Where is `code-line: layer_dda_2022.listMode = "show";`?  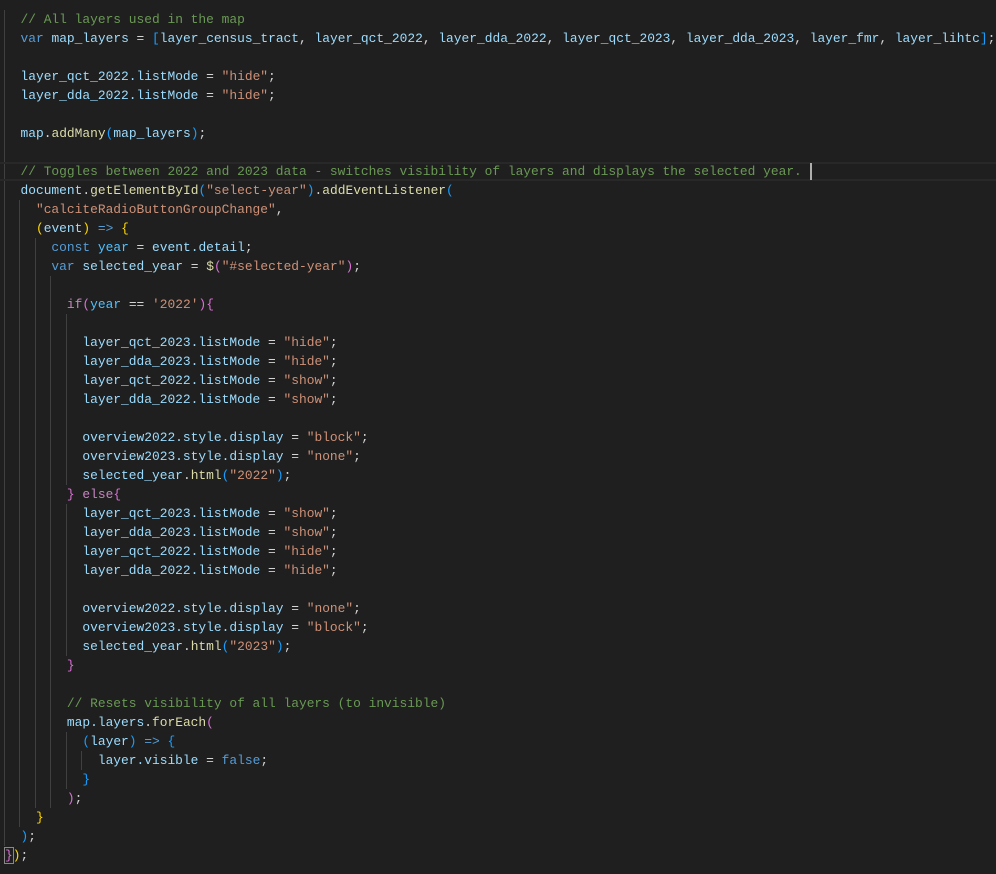
code-line: layer_dda_2022.listMode = "show"; is located at coordinates (171, 399).